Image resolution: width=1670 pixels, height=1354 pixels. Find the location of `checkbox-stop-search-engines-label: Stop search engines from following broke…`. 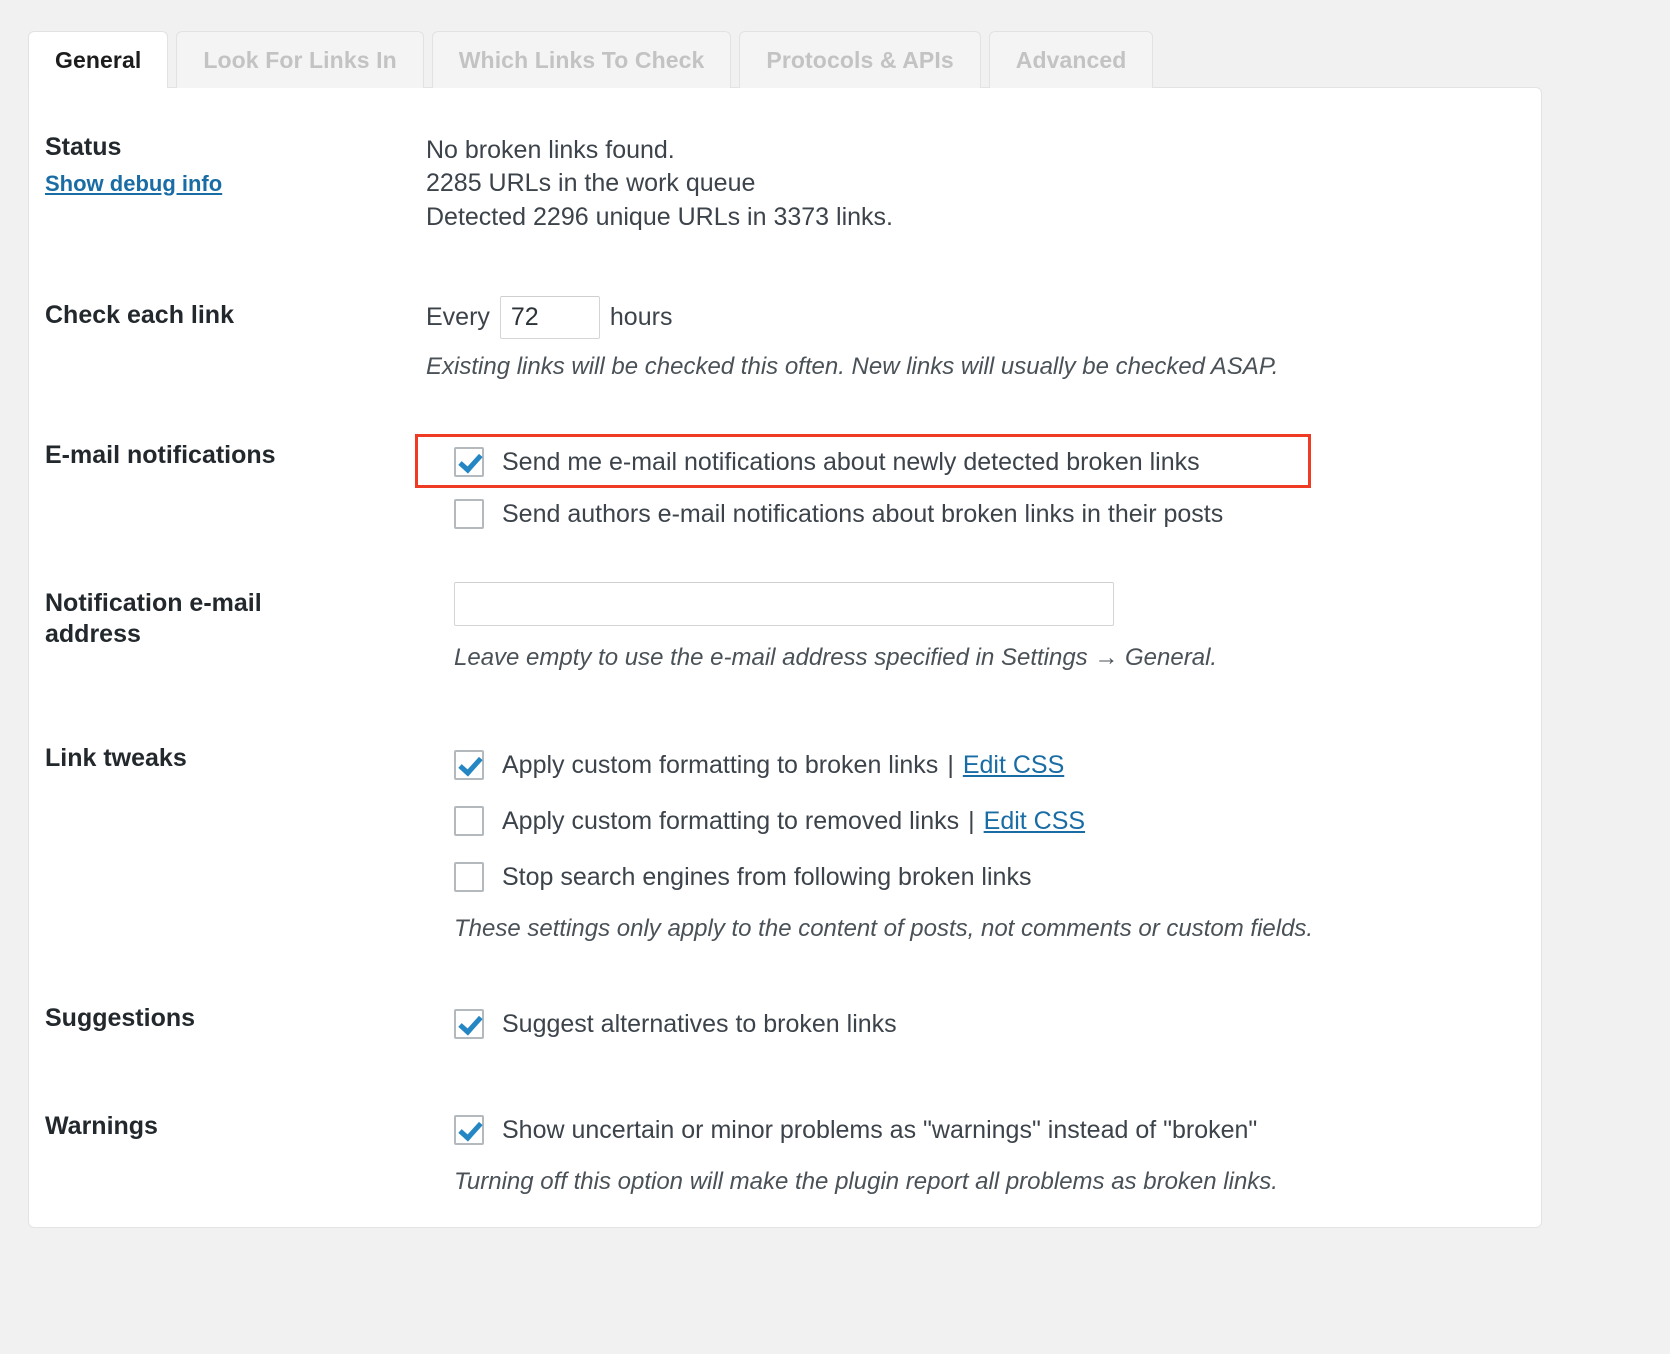

checkbox-stop-search-engines-label: Stop search engines from following broke… is located at coordinates (766, 877).